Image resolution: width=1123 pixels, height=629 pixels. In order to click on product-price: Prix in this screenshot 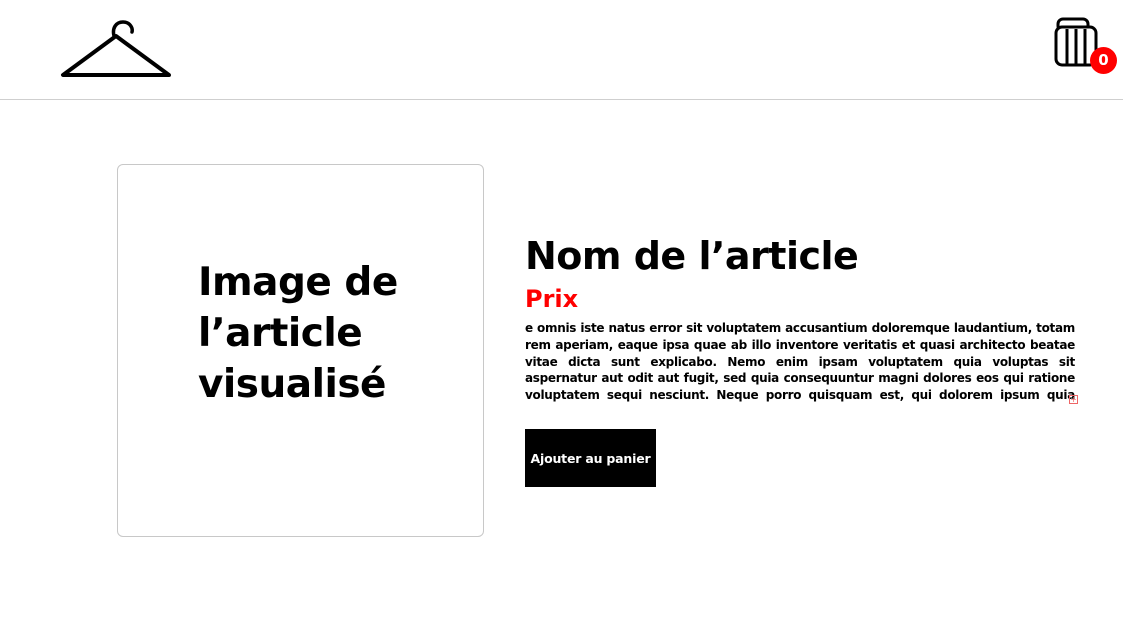, I will do `click(552, 299)`.